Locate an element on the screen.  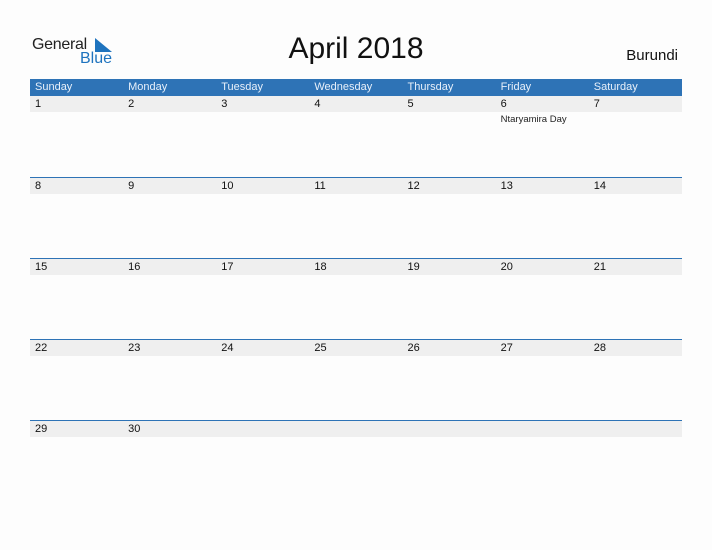
day-number: 18 is located at coordinates (320, 267).